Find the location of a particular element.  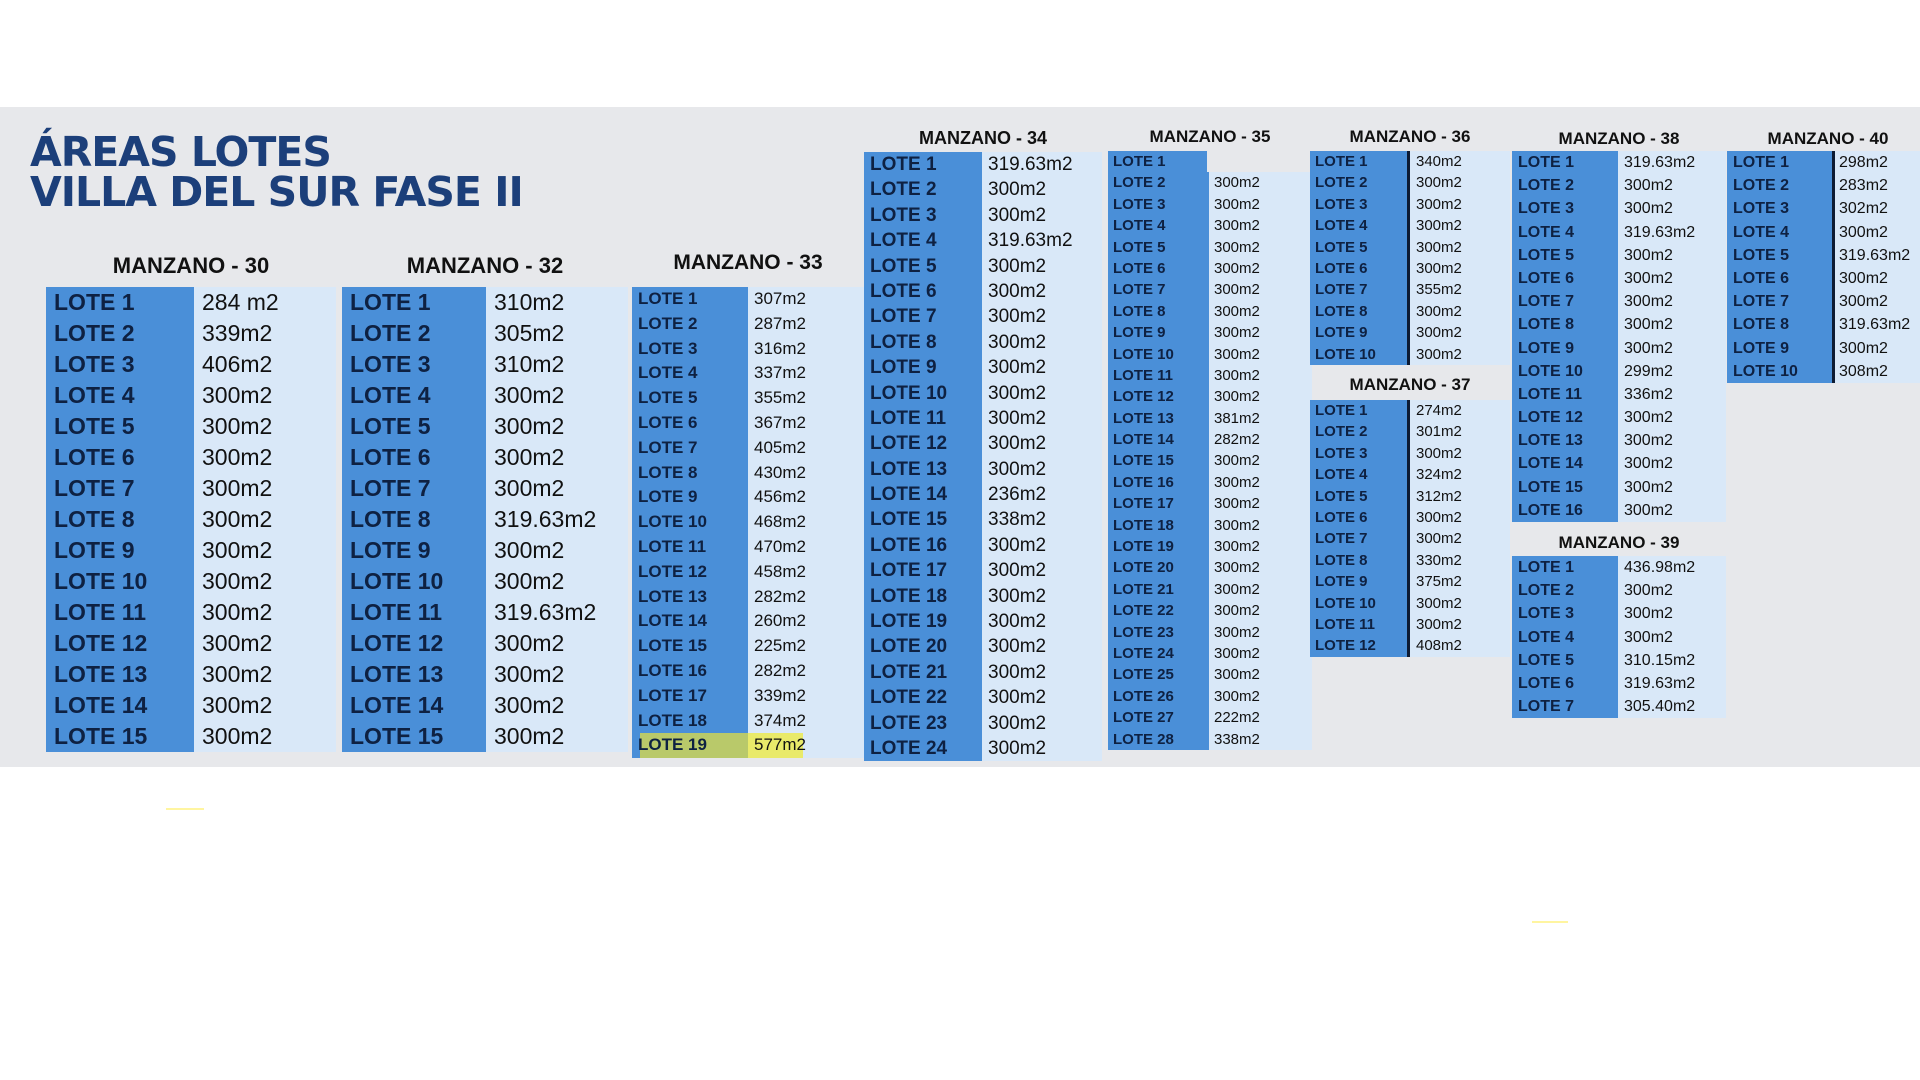

lote-row: LOTE 18 300m2 is located at coordinates (983, 596).